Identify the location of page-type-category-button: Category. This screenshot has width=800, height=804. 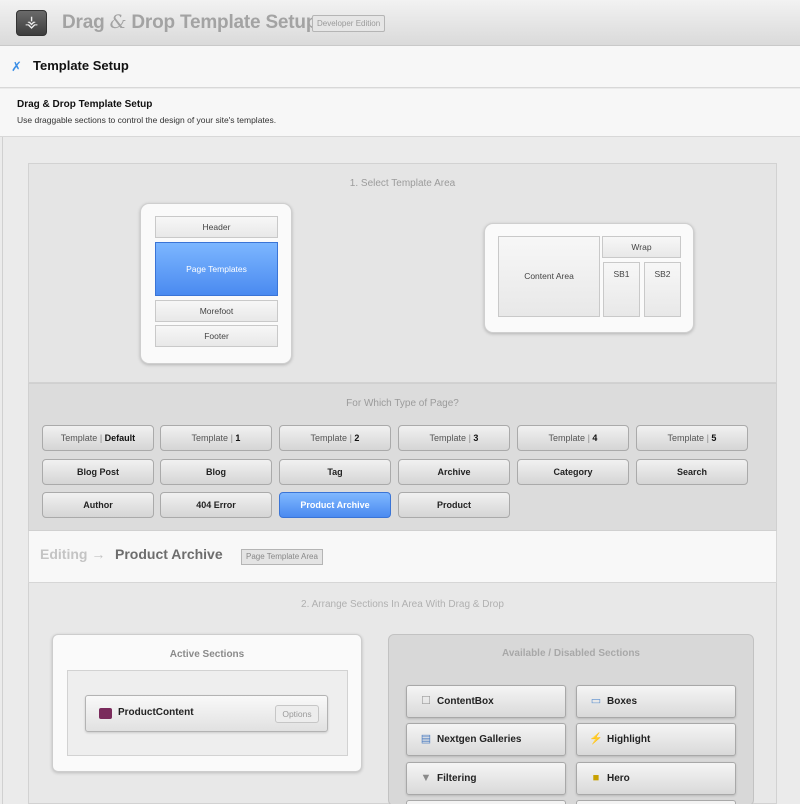
(573, 472).